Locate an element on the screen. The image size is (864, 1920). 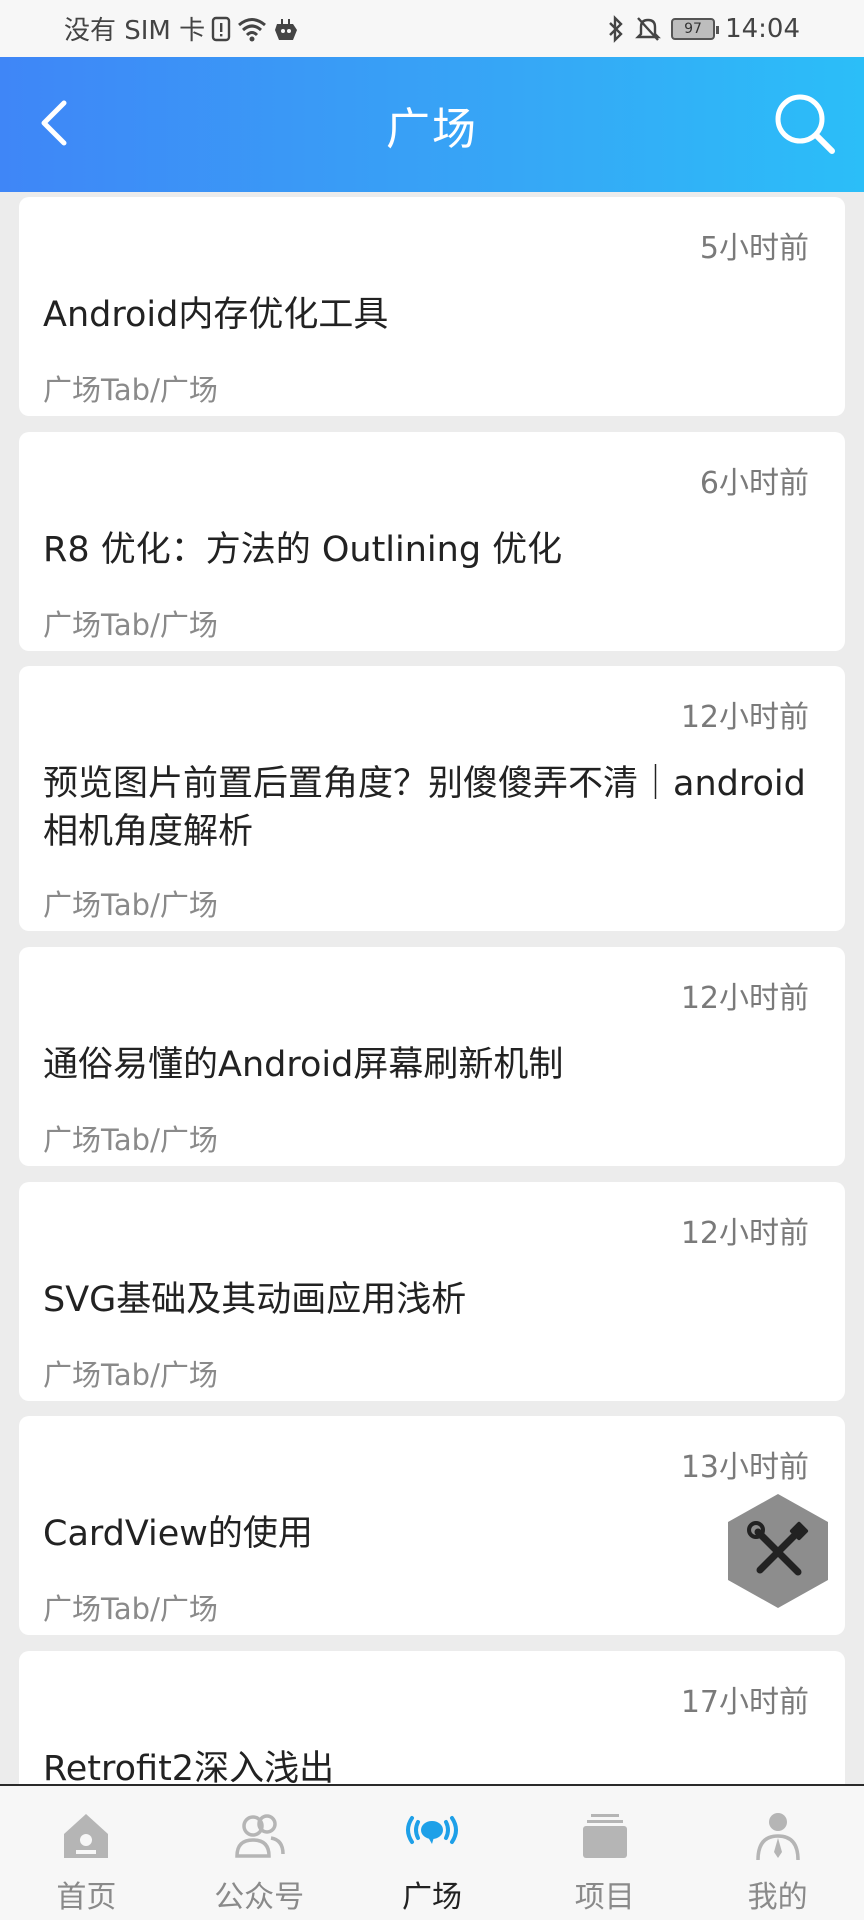
status-left: 没有 SIM 卡 is located at coordinates (181, 28).